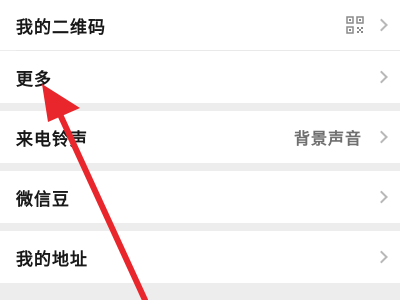  What do you see at coordinates (52, 139) in the screenshot?
I see `menu-item-label: 来电铃声` at bounding box center [52, 139].